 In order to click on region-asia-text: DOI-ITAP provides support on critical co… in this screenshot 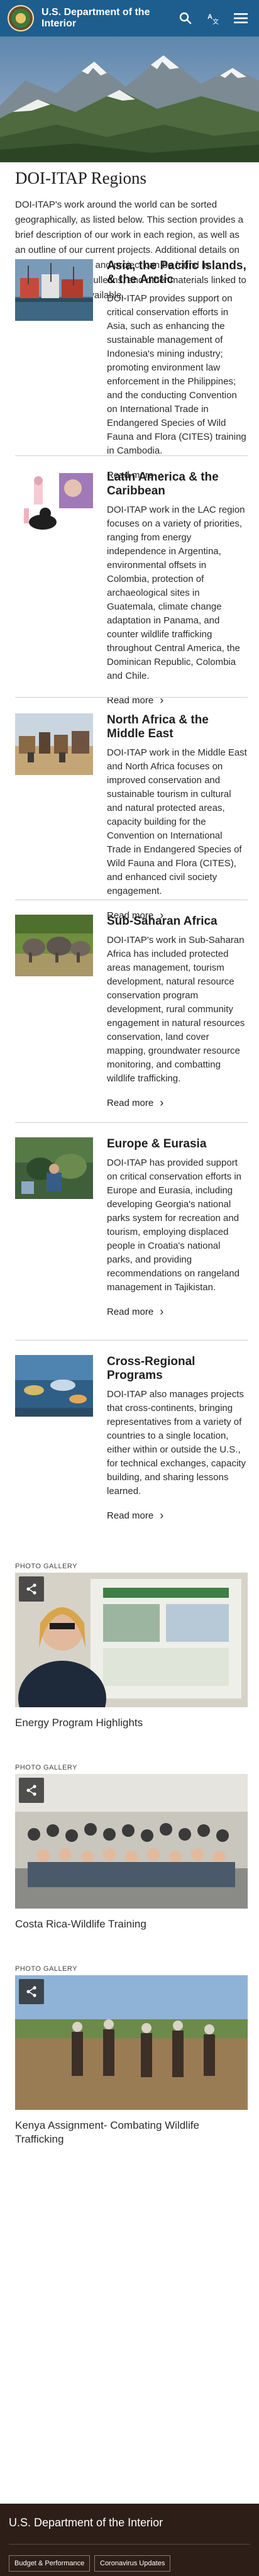, I will do `click(176, 374)`.